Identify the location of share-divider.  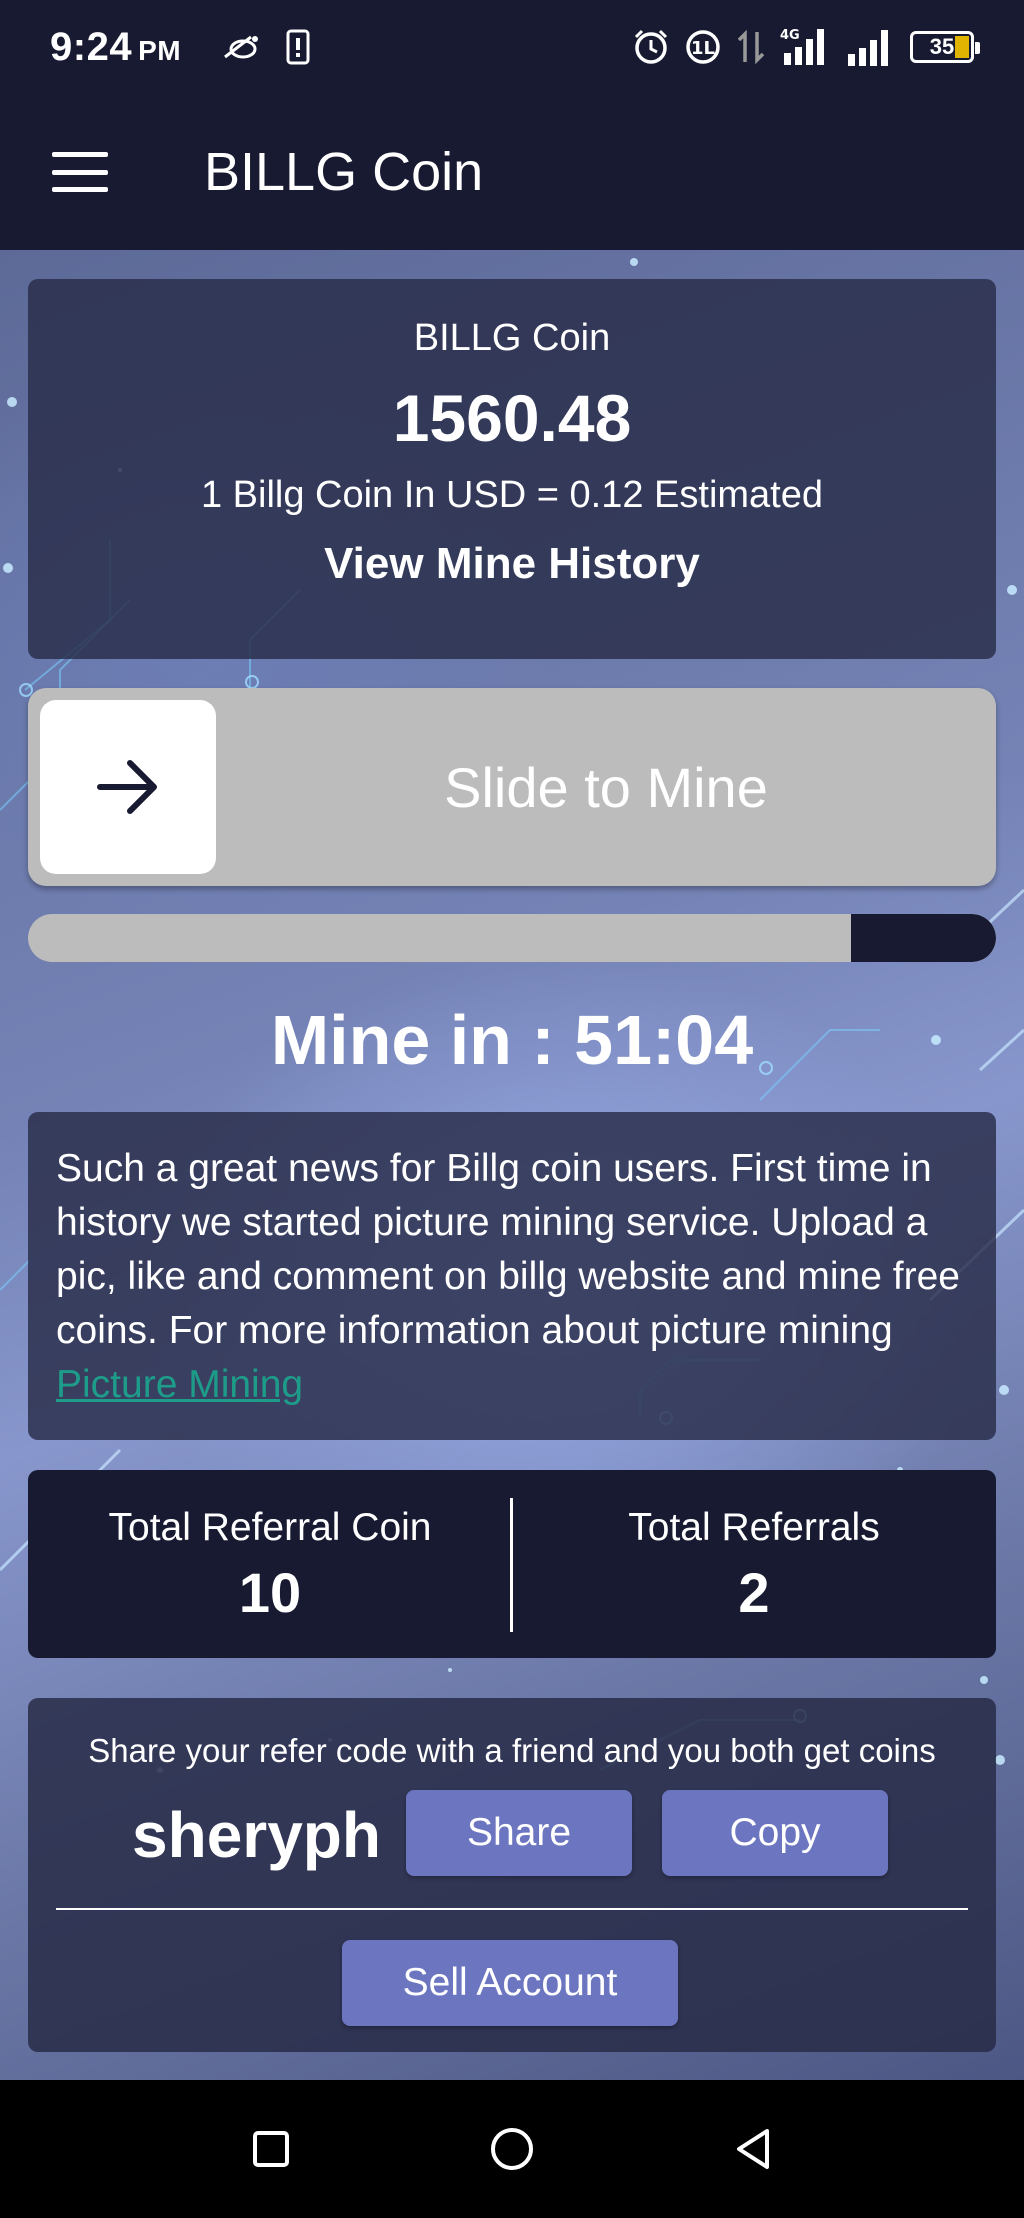
(512, 1909).